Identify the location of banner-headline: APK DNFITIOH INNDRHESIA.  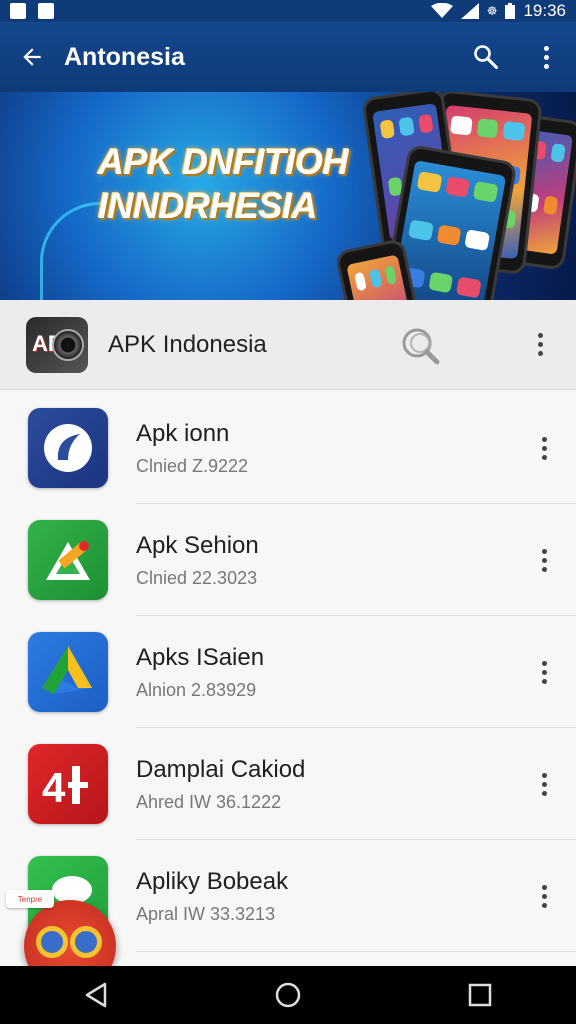
(223, 184).